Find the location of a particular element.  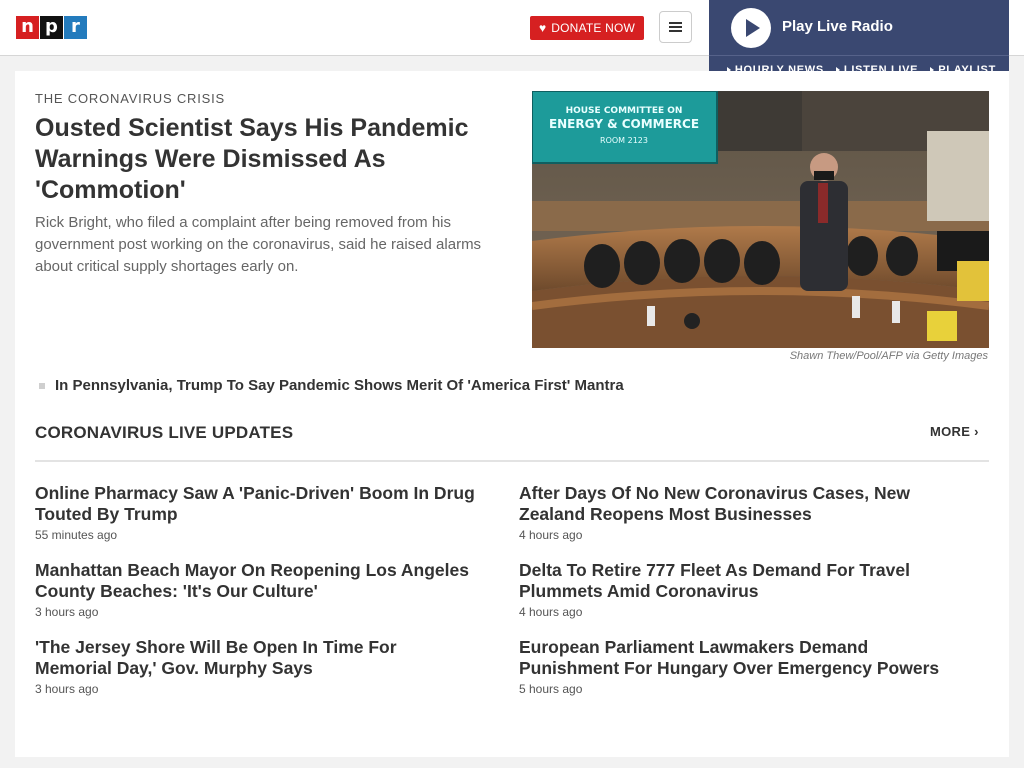

npr-logo: n p r is located at coordinates (52, 27).